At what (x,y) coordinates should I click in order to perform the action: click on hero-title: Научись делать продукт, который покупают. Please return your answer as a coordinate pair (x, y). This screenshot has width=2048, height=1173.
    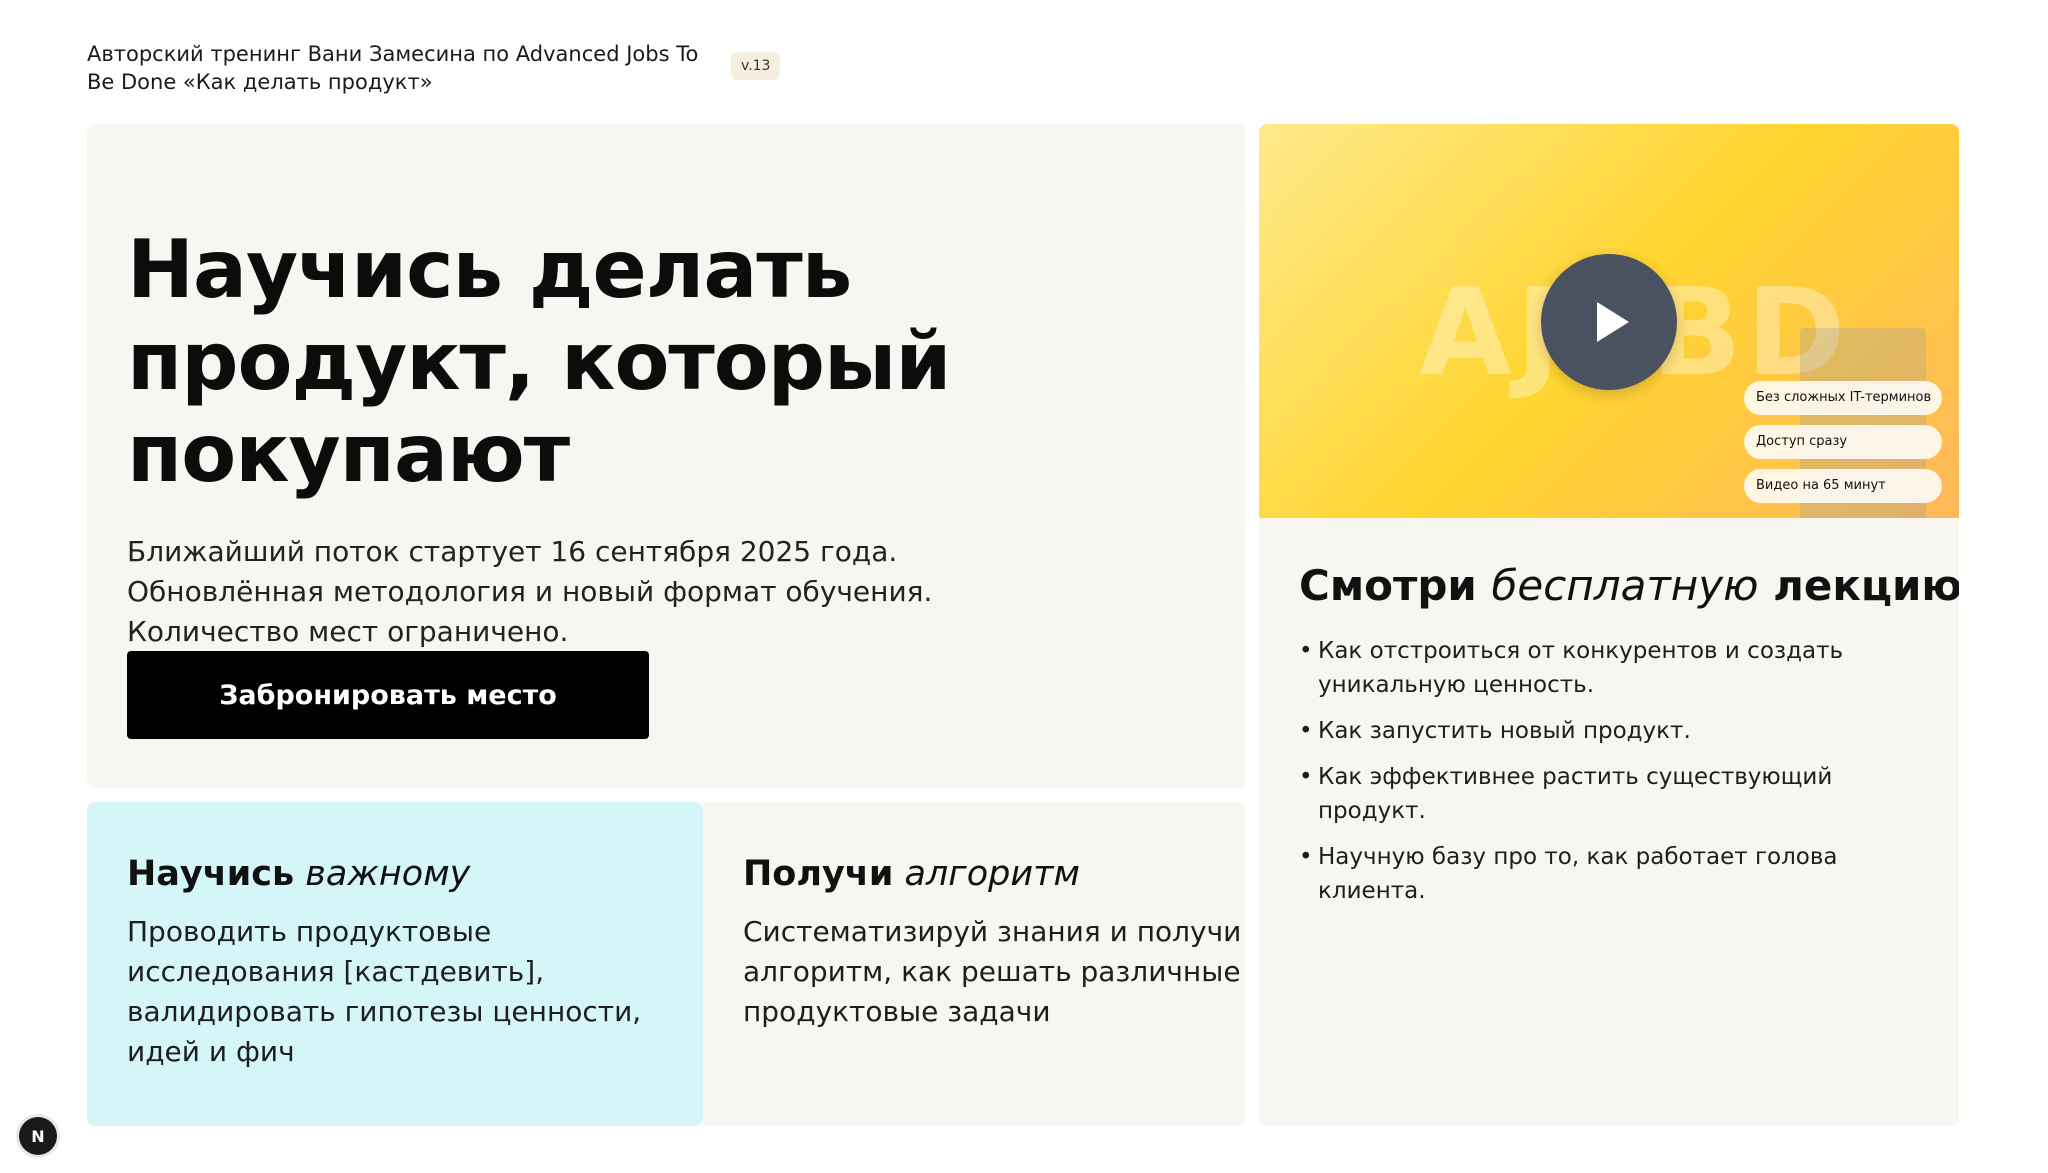
    Looking at the image, I should click on (539, 361).